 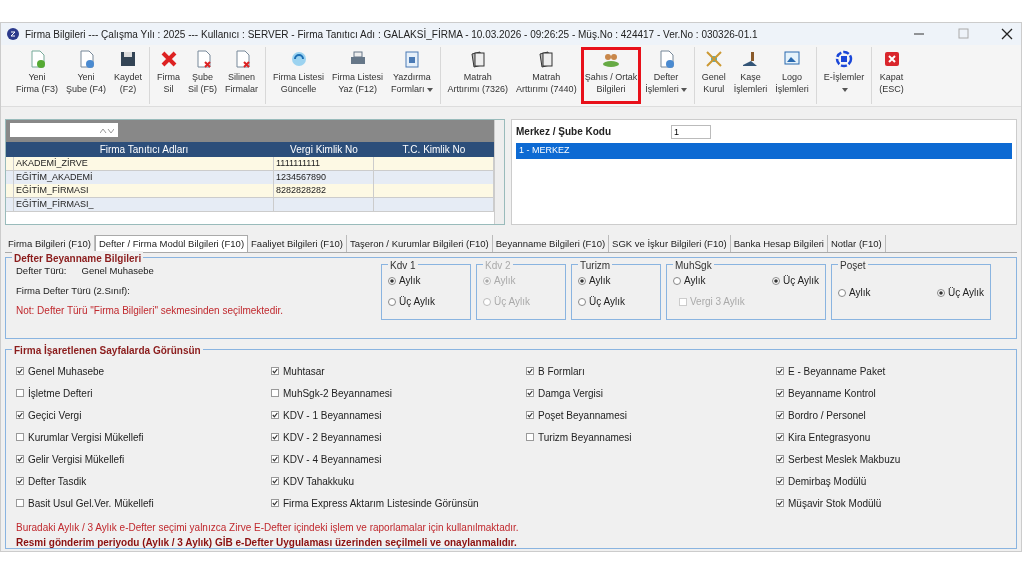 What do you see at coordinates (827, 415) in the screenshot?
I see `checkbox-label: Bordro / Personel` at bounding box center [827, 415].